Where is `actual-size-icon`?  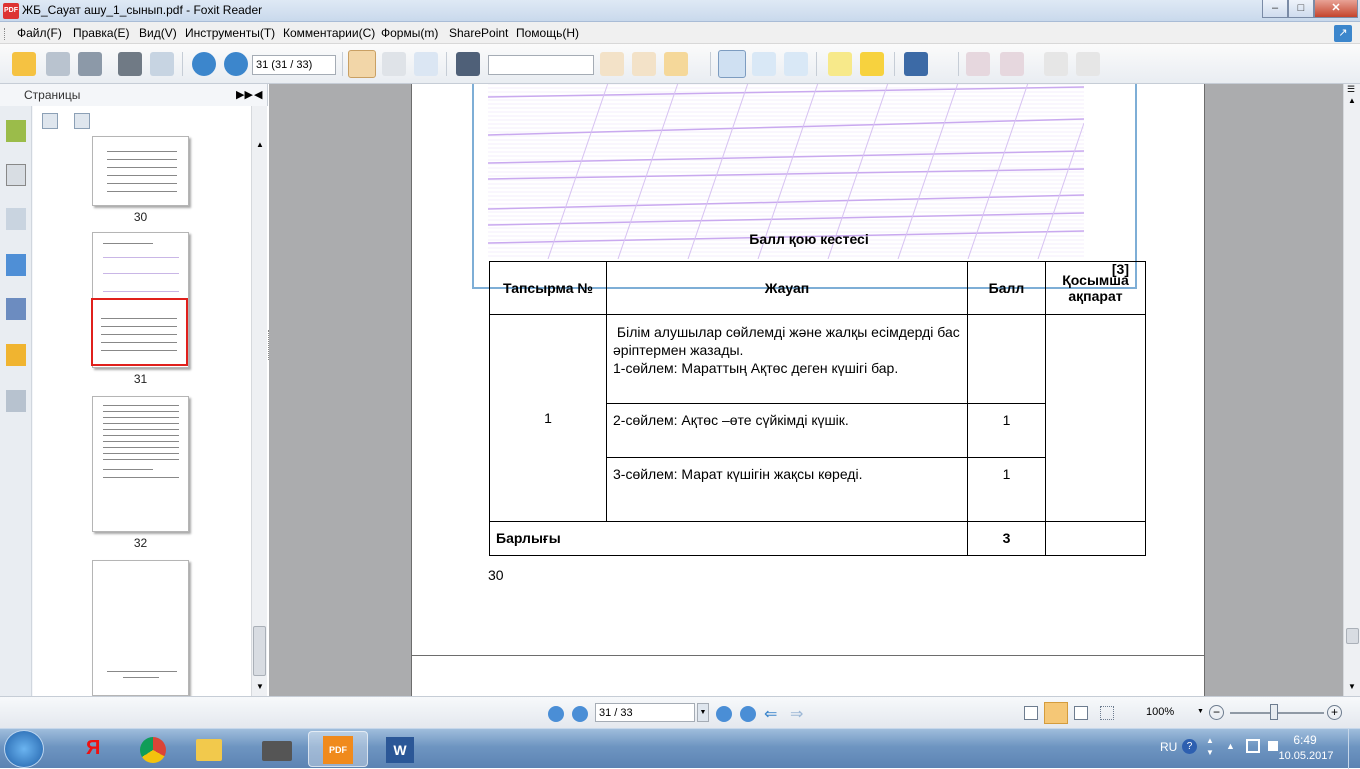 actual-size-icon is located at coordinates (732, 64).